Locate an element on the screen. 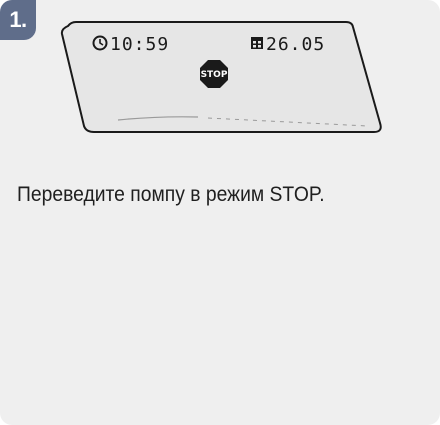 The width and height of the screenshot is (440, 425). date-readout: 26.05 is located at coordinates (295, 44).